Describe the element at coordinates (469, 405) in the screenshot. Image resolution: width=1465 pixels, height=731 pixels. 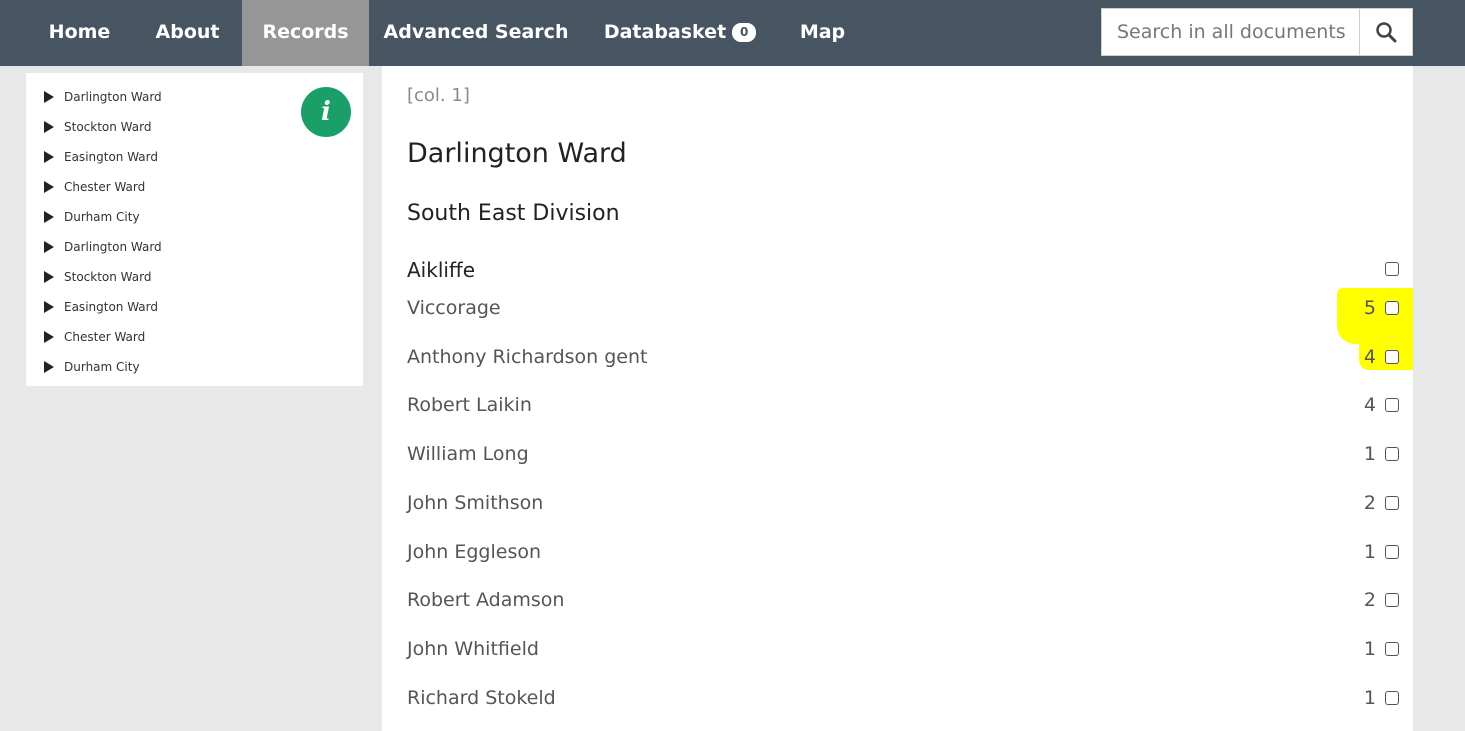
I see `record-name: Robert Laikin` at that location.